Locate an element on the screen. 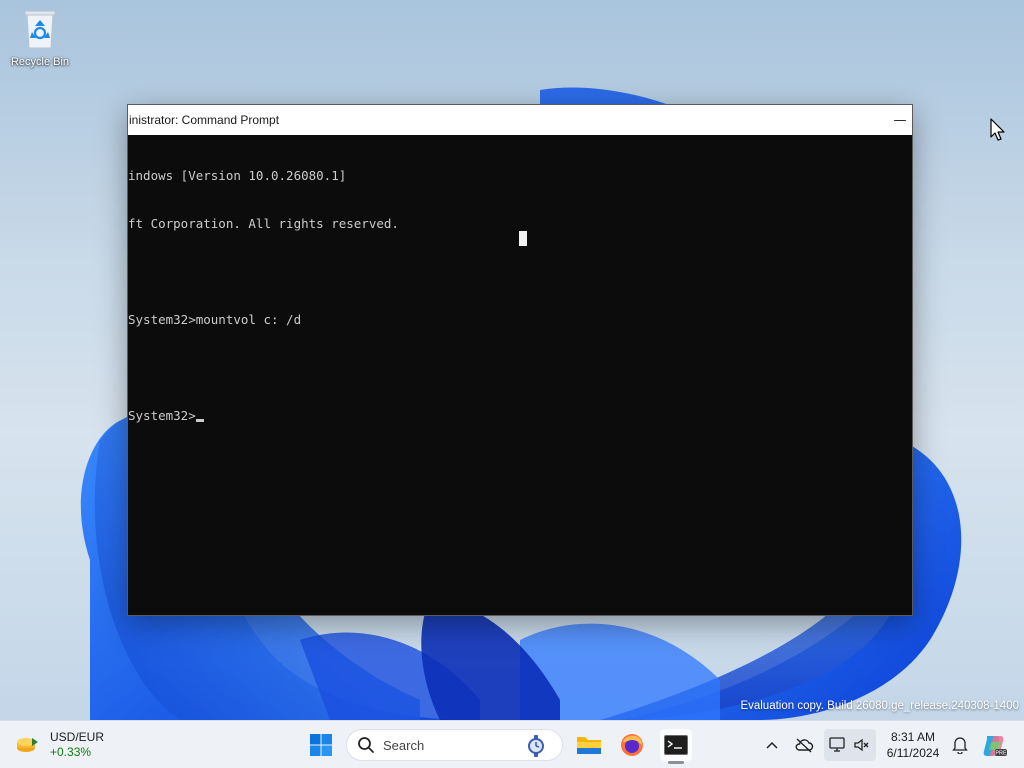 This screenshot has height=768, width=1024. show-hidden-icons-button is located at coordinates (772, 745).